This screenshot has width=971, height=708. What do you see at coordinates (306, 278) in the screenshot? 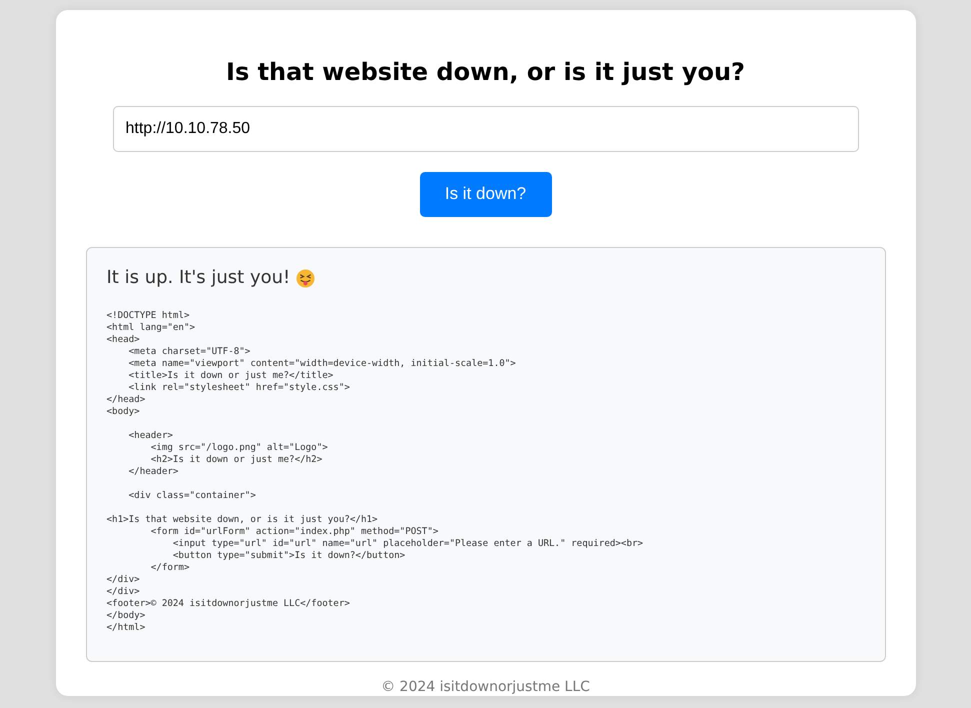
I see `laughing-emoji-icon` at bounding box center [306, 278].